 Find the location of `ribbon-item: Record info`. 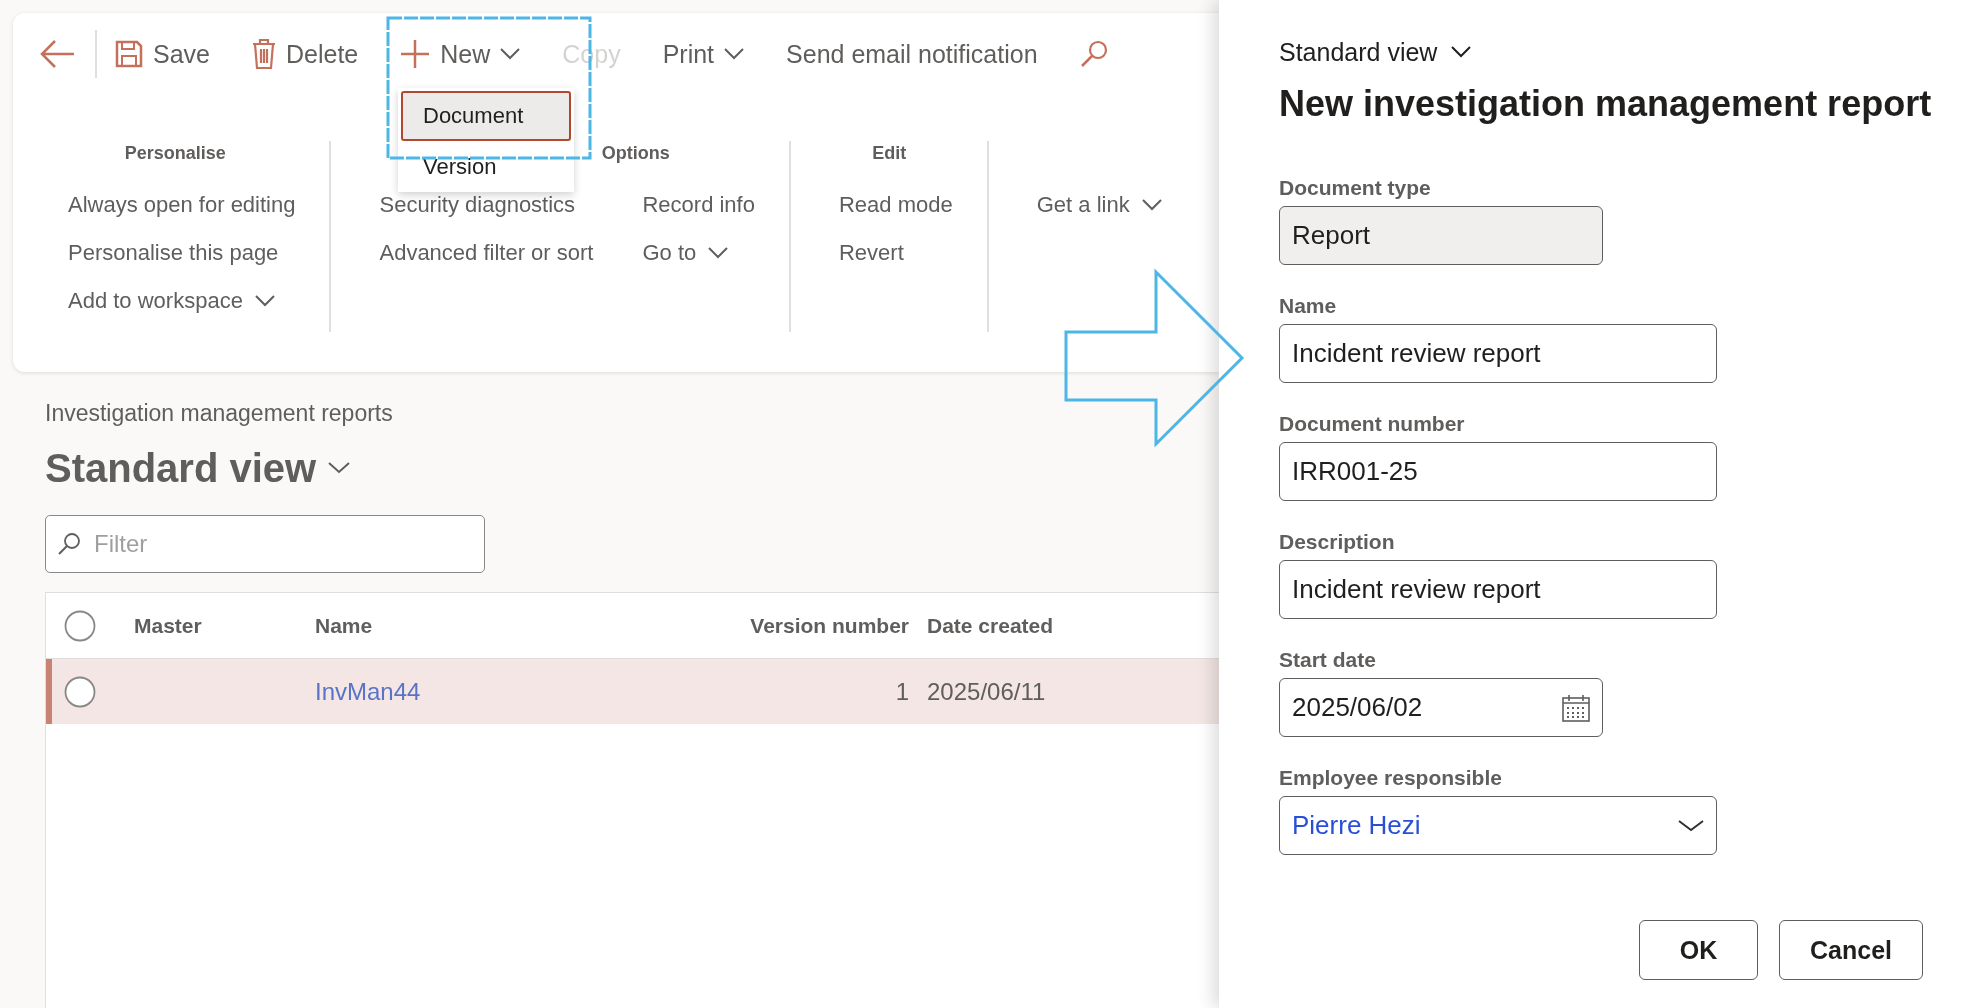

ribbon-item: Record info is located at coordinates (692, 205).